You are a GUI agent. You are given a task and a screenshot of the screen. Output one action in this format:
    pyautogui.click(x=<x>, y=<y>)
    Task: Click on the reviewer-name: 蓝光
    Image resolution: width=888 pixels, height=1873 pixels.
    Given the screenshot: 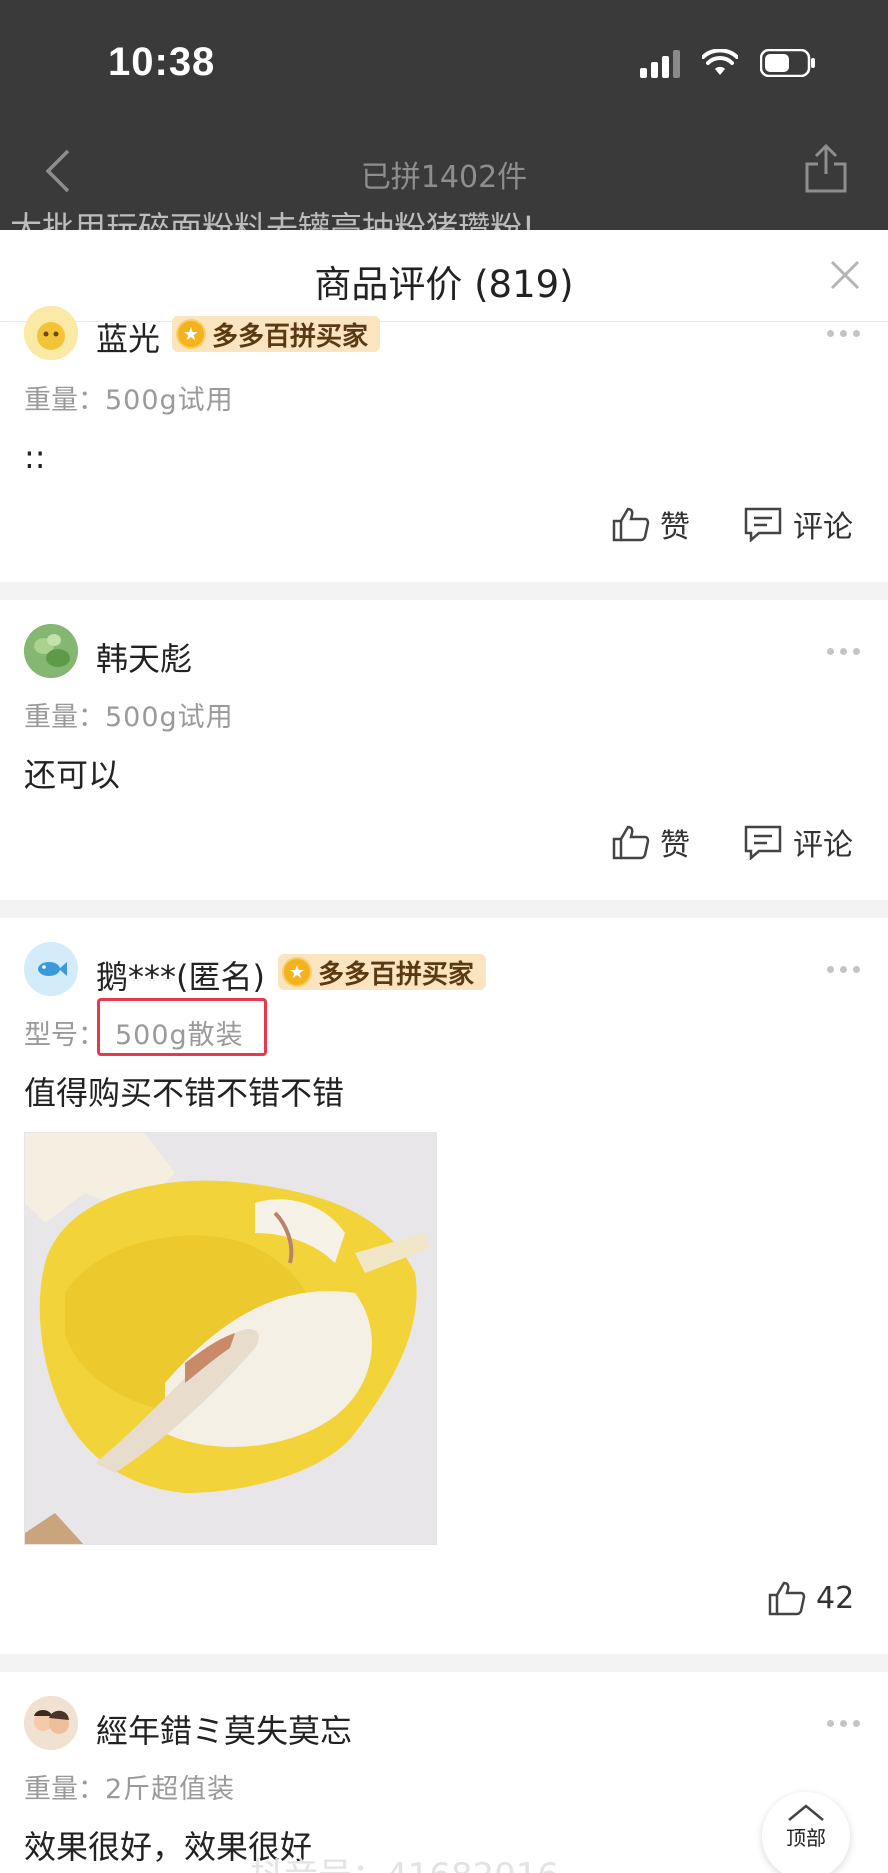 What is the action you would take?
    pyautogui.click(x=128, y=339)
    